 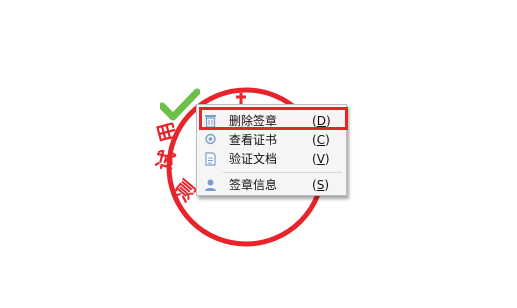 What do you see at coordinates (282, 172) in the screenshot?
I see `menu-separator` at bounding box center [282, 172].